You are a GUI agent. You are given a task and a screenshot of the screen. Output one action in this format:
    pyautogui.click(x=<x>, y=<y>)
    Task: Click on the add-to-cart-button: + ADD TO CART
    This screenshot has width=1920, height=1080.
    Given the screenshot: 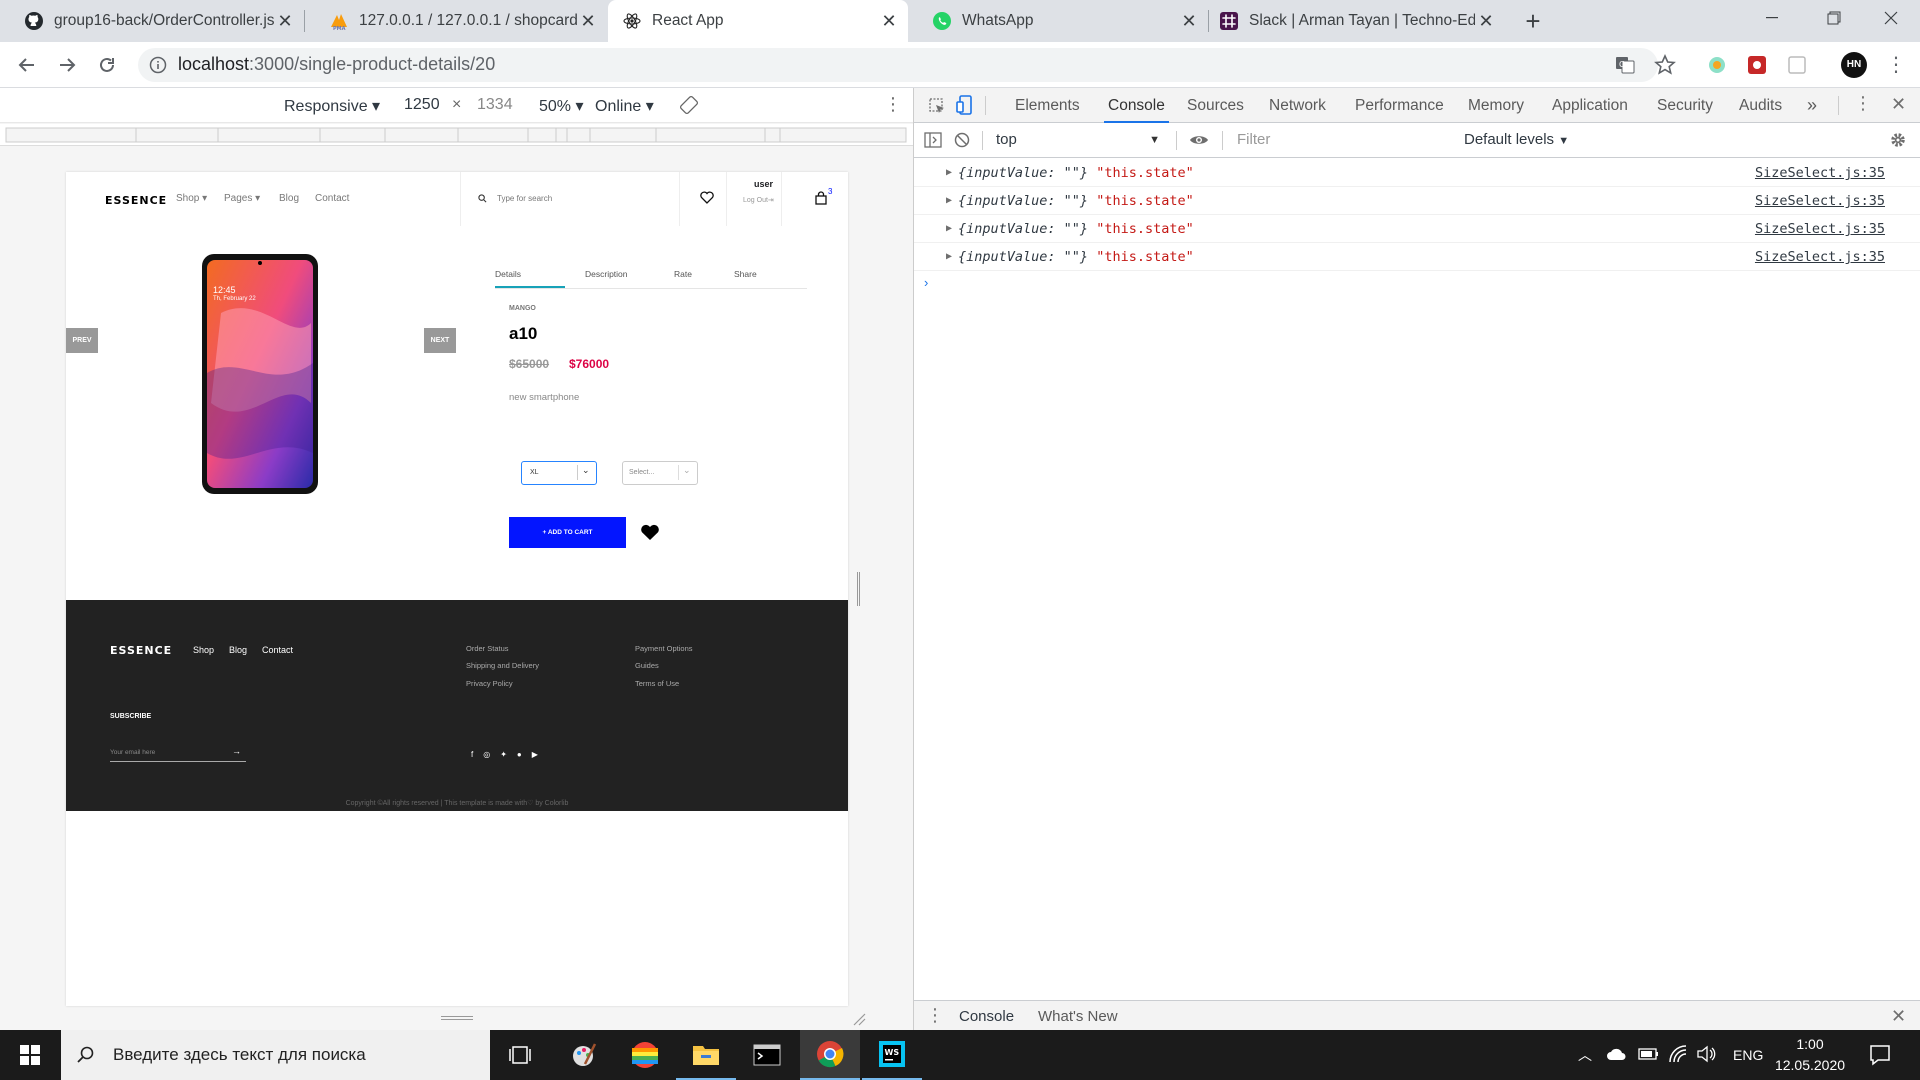 What is the action you would take?
    pyautogui.click(x=567, y=532)
    